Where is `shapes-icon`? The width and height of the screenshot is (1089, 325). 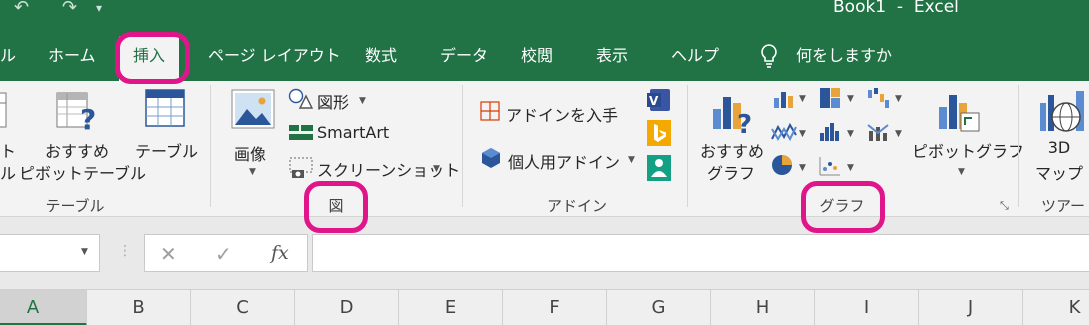
shapes-icon is located at coordinates (301, 99).